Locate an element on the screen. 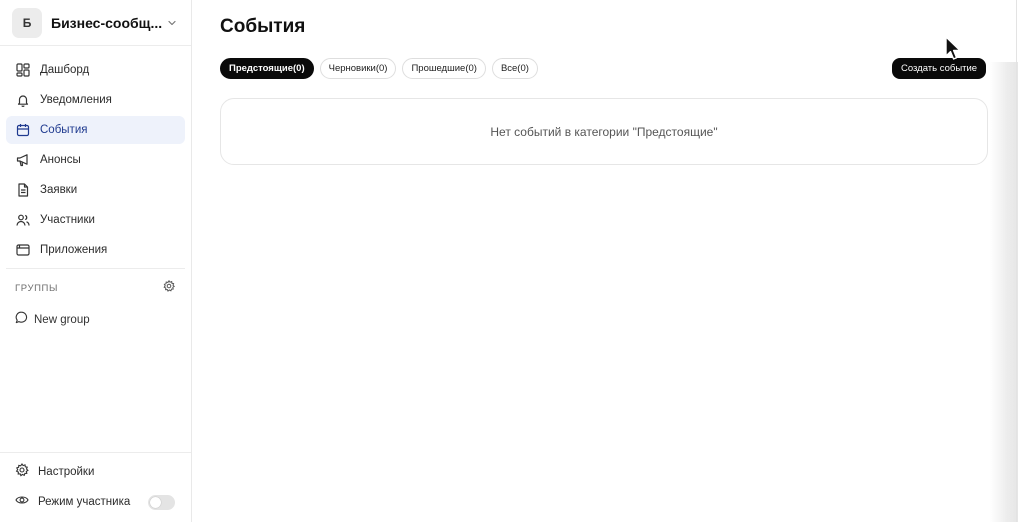 This screenshot has width=1018, height=522. chat-bubble-icon is located at coordinates (21, 320).